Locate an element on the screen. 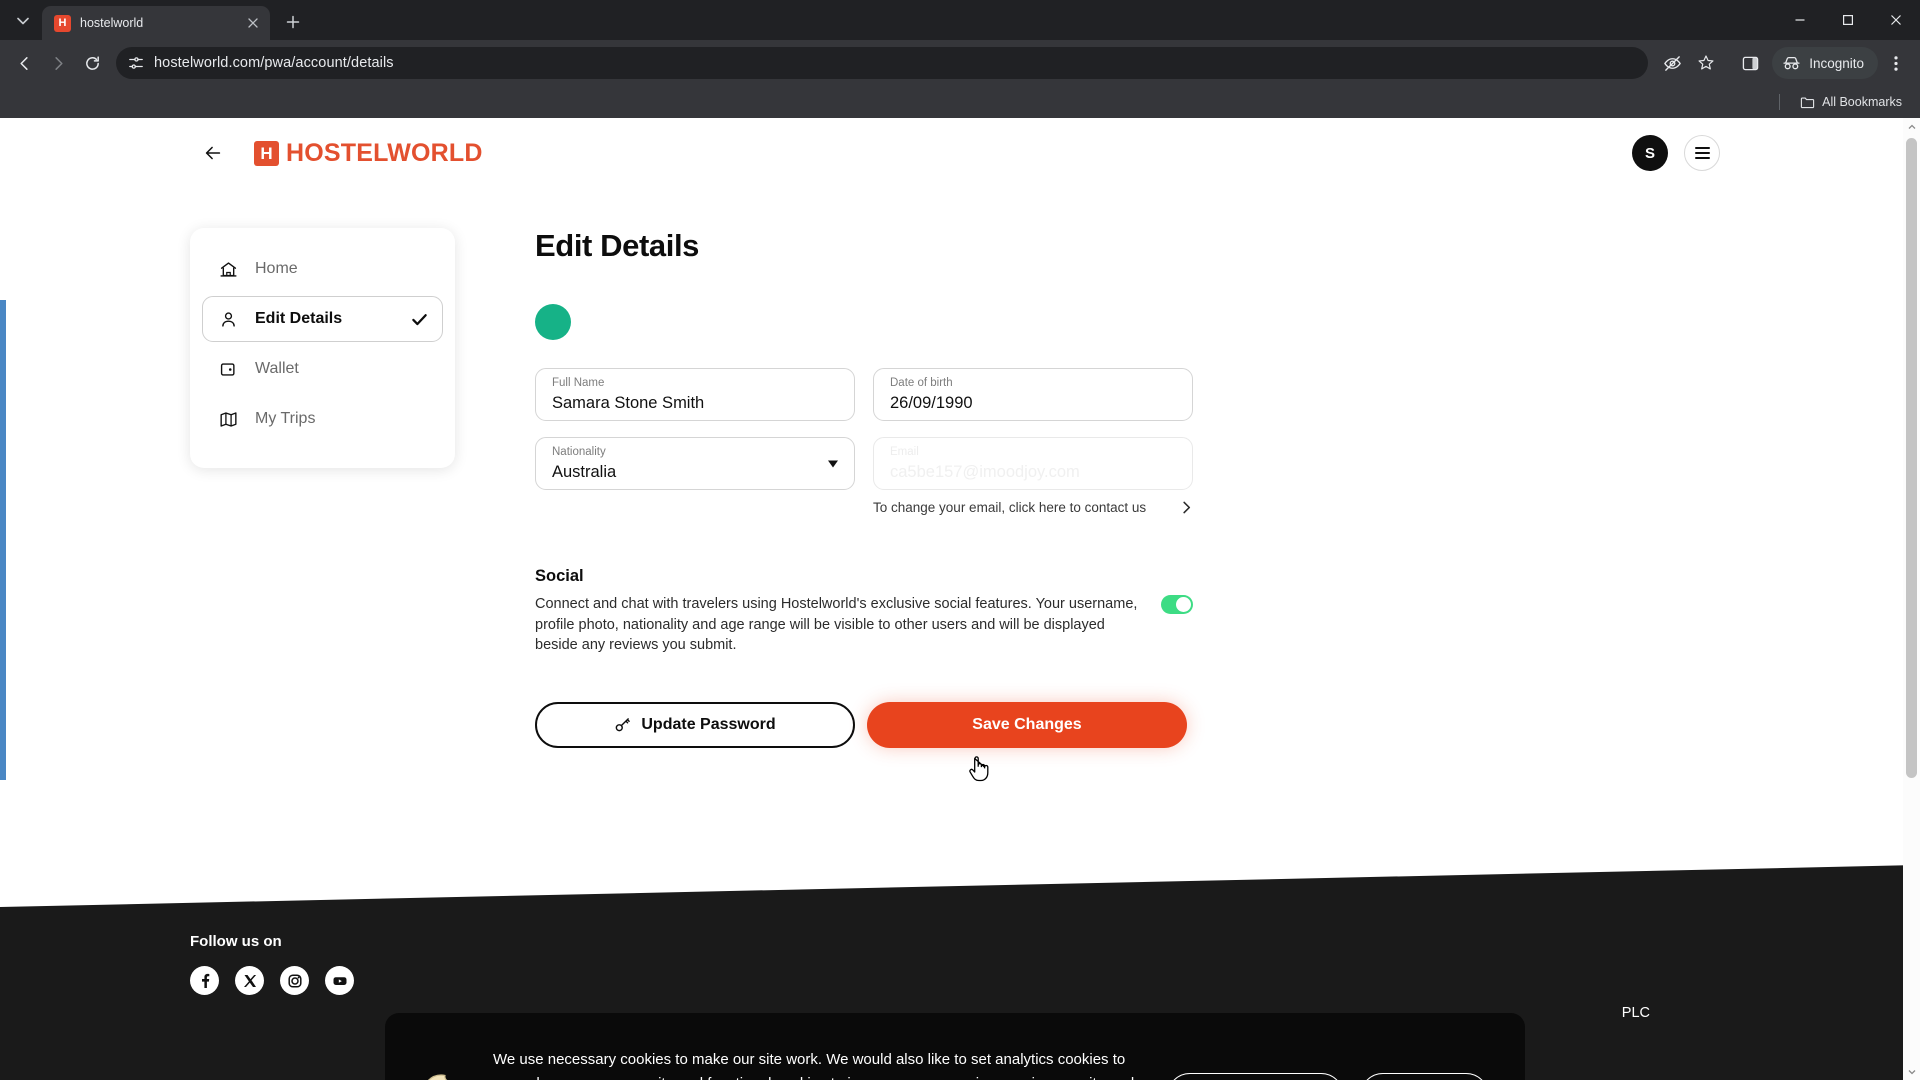 This screenshot has width=1920, height=1080. save-changes-button: Save Changes is located at coordinates (1027, 724).